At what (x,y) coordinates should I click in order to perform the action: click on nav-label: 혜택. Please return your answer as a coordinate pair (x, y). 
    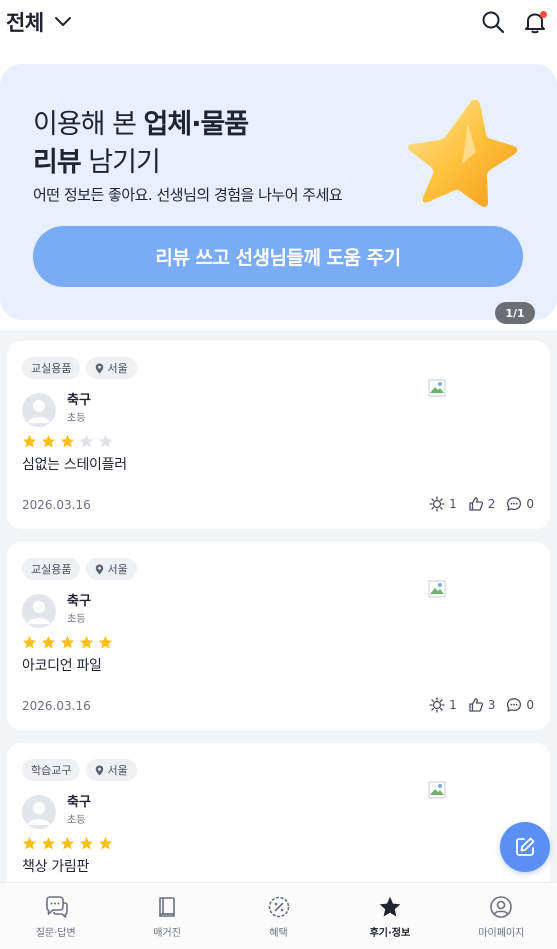
    Looking at the image, I should click on (278, 933).